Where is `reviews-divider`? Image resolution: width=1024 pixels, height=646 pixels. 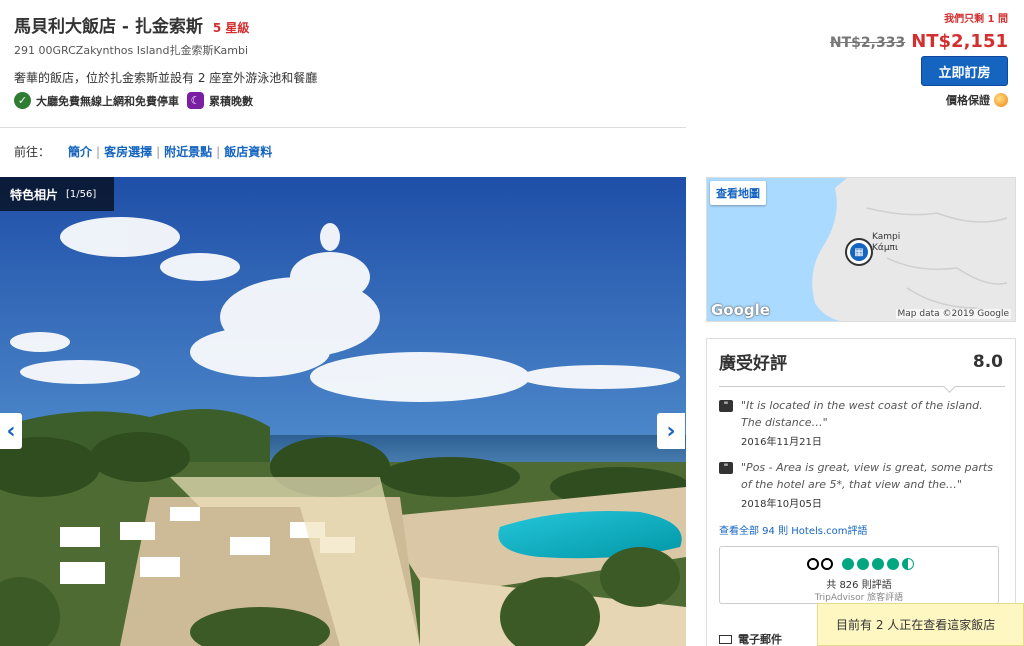
reviews-divider is located at coordinates (862, 386).